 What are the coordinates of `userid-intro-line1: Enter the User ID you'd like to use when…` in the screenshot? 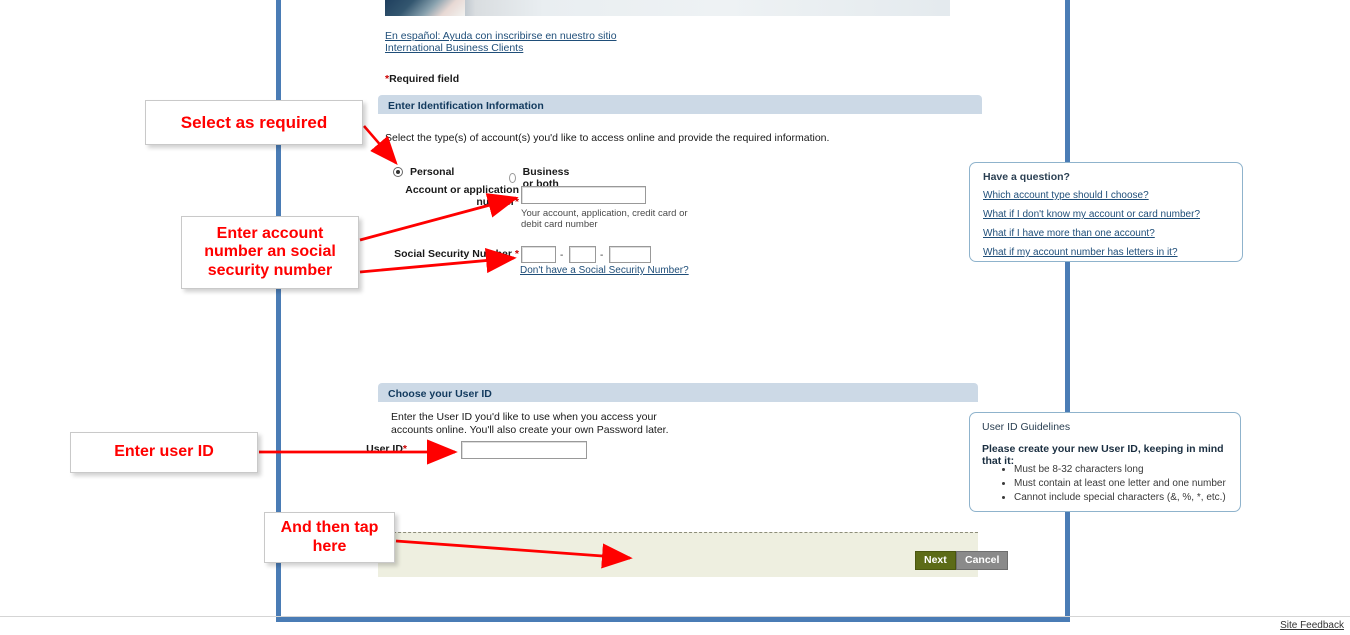 It's located at (524, 417).